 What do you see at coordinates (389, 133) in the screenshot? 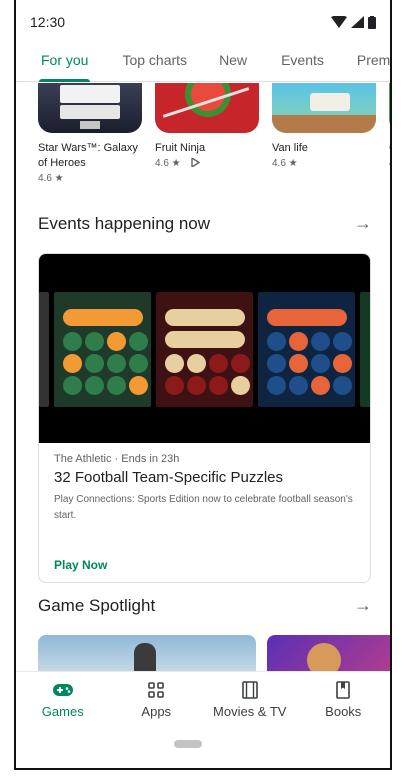
I see `game-card: Gr 4.` at bounding box center [389, 133].